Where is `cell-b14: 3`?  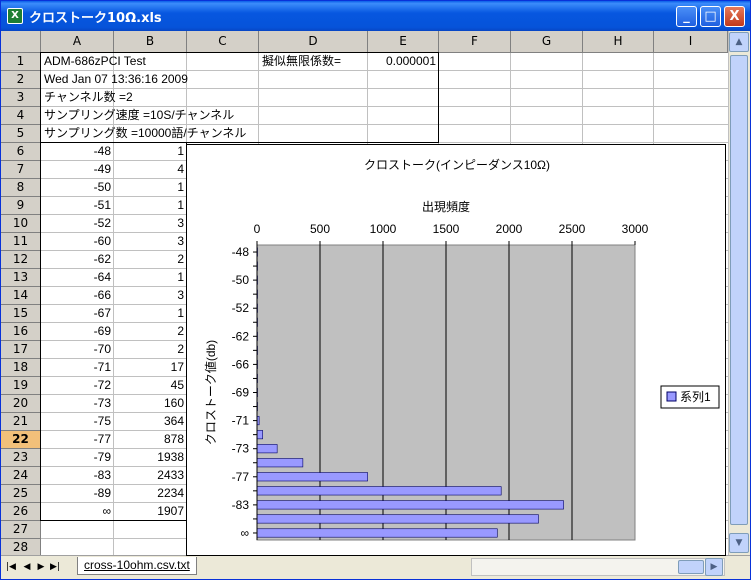
cell-b14: 3 is located at coordinates (150, 296).